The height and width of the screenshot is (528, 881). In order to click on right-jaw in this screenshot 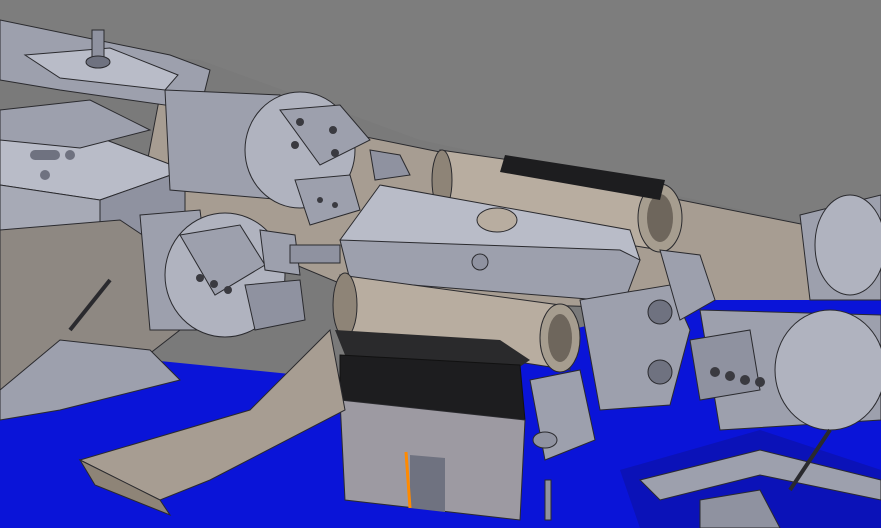, I will do `click(725, 365)`.